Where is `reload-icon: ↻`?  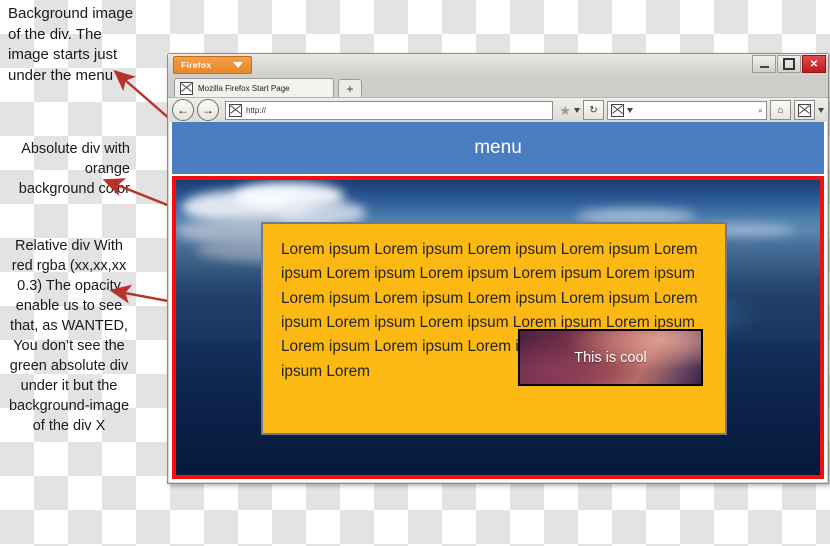 reload-icon: ↻ is located at coordinates (593, 110).